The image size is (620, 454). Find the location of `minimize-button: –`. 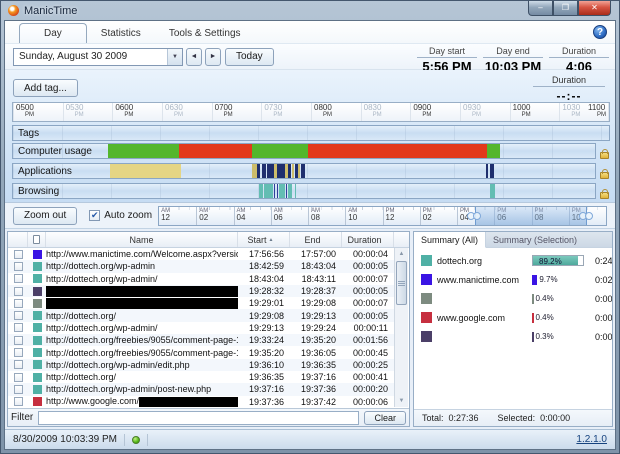

minimize-button: – is located at coordinates (540, 8).